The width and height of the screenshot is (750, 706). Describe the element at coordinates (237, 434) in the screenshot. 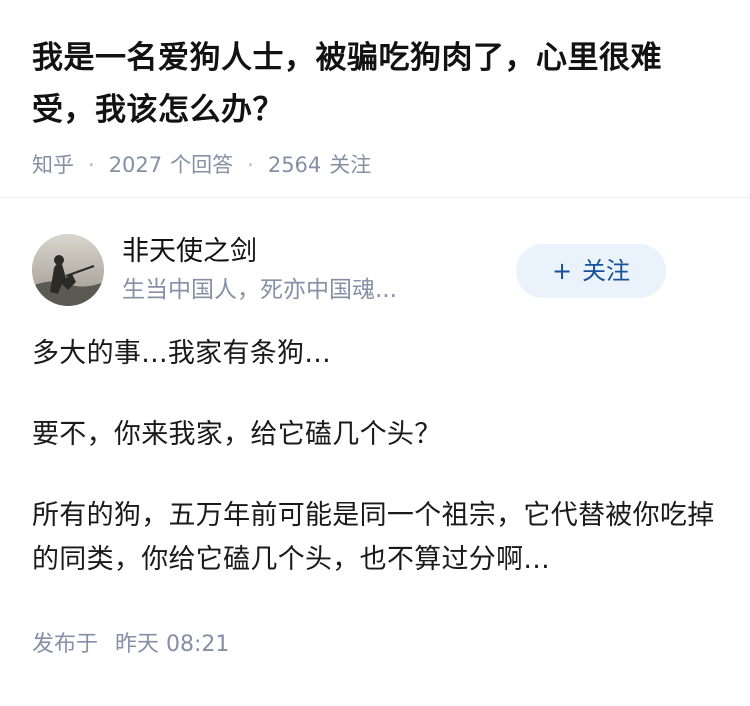

I see `answer-paragraph: 要不，你来我家，给它磕几个头？` at that location.